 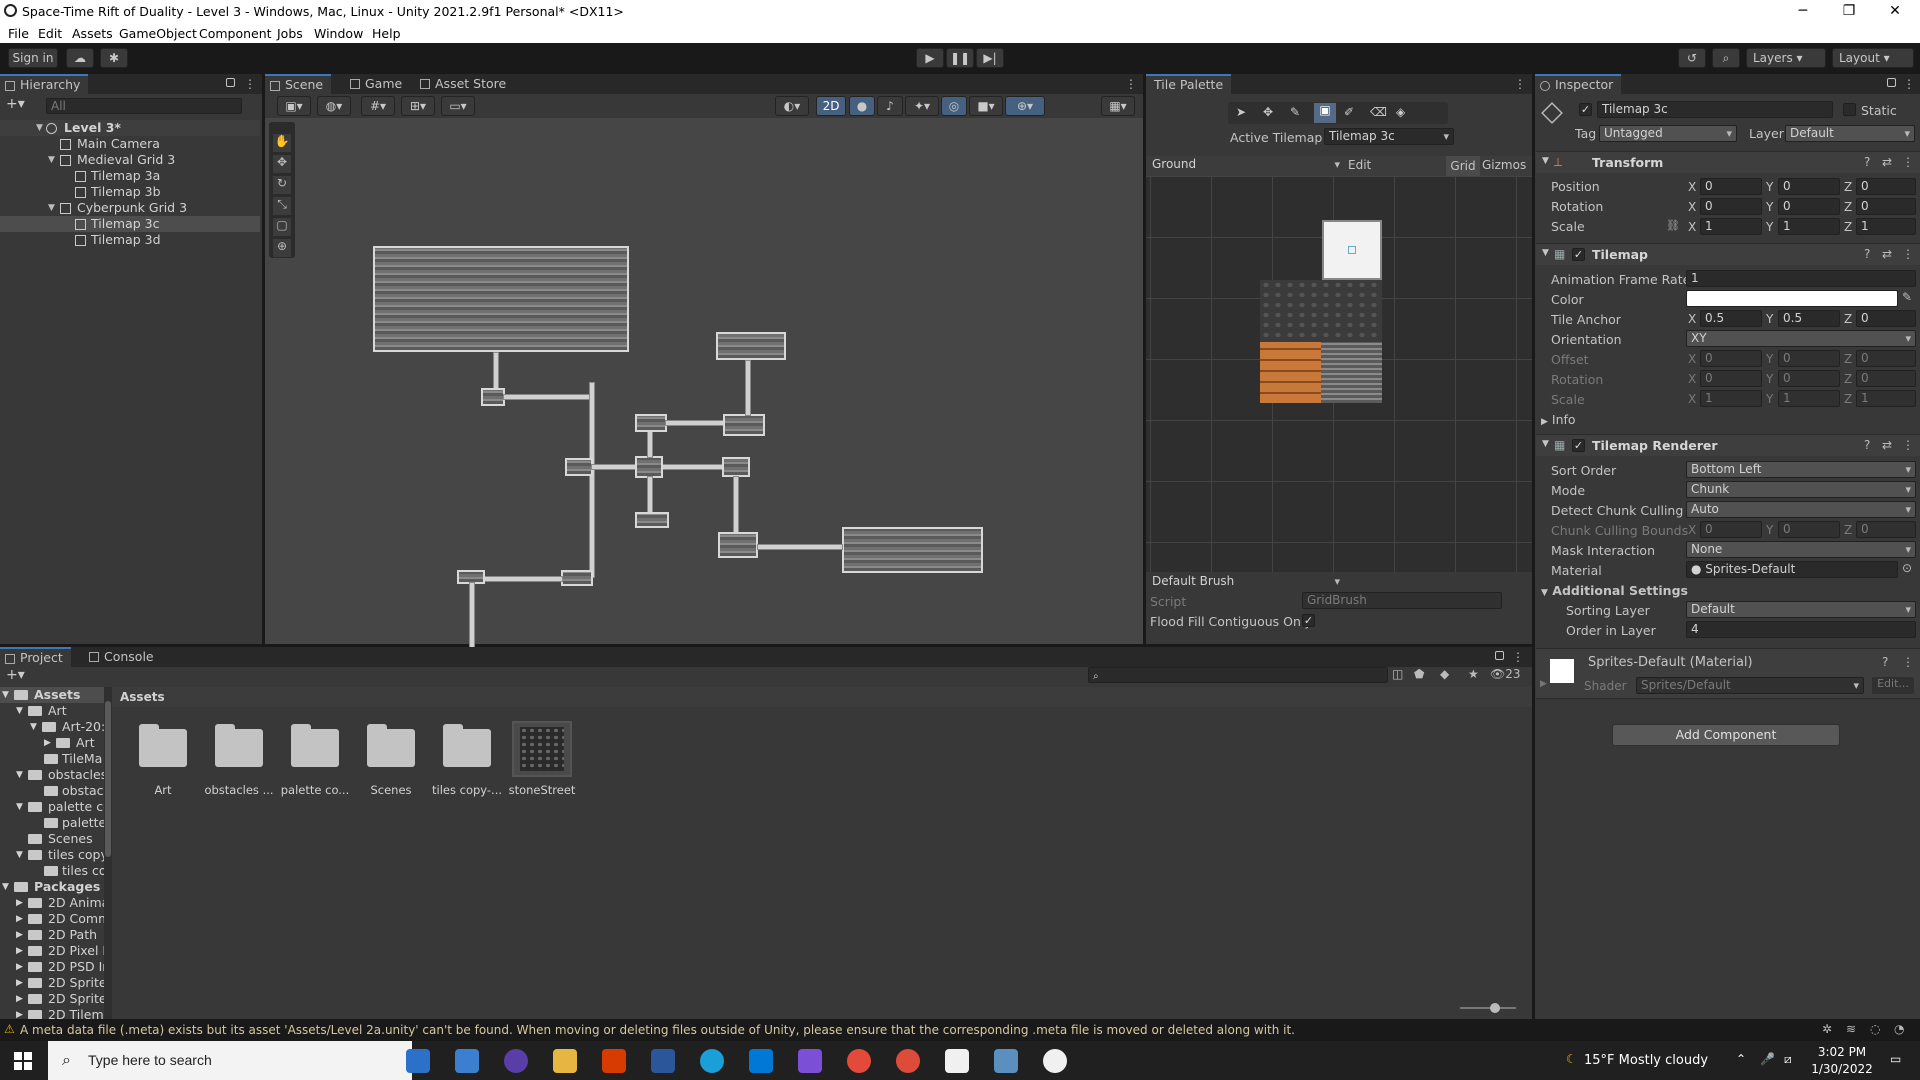 I want to click on hierarchy-search-input: All, so click(x=144, y=106).